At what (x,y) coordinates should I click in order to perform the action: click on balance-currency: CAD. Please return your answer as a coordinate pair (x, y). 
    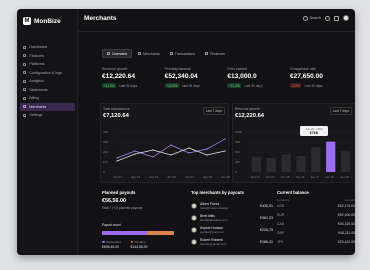
    Looking at the image, I should click on (281, 224).